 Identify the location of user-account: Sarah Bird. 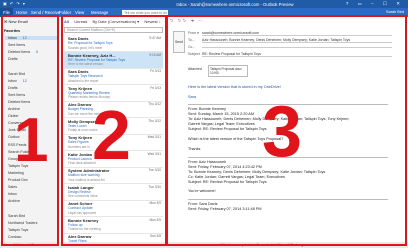
(395, 12).